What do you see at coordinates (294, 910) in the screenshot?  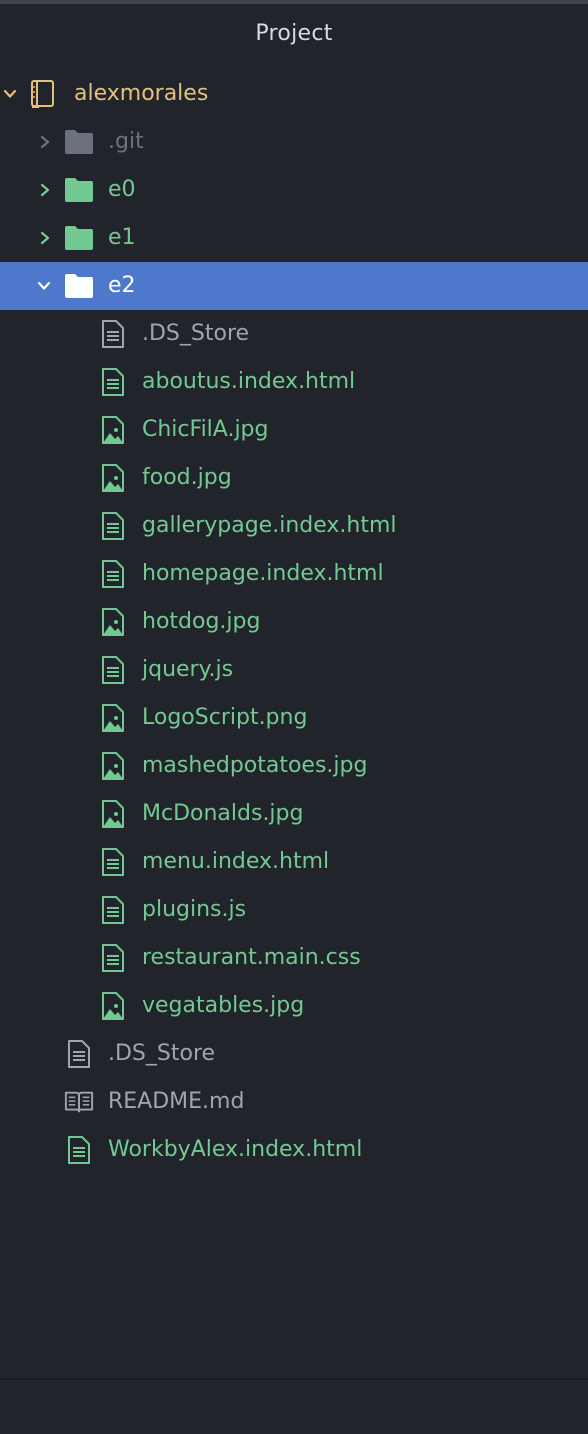 I see `file-row: plugins.js` at bounding box center [294, 910].